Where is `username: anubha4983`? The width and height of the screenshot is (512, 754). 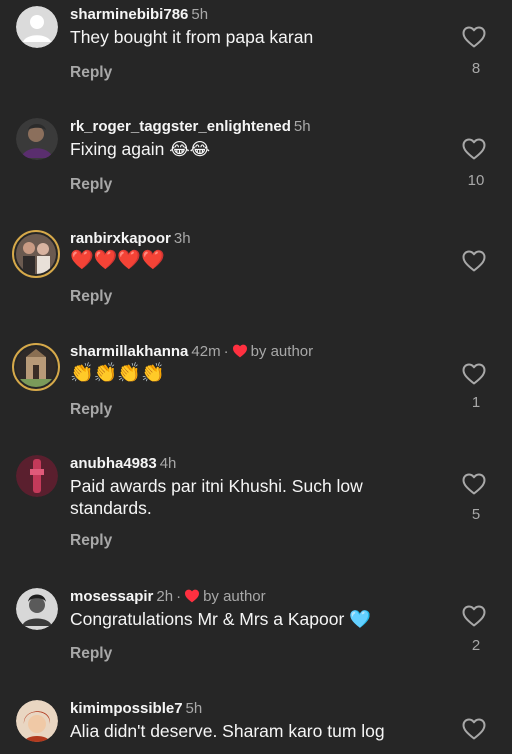
username: anubha4983 is located at coordinates (113, 463).